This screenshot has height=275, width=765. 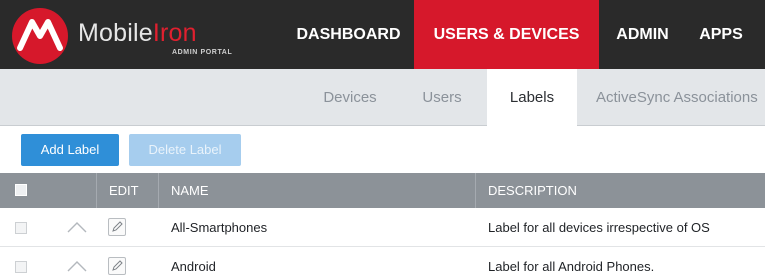 What do you see at coordinates (506, 34) in the screenshot?
I see `nav-users-devices: USERS & DEVICES` at bounding box center [506, 34].